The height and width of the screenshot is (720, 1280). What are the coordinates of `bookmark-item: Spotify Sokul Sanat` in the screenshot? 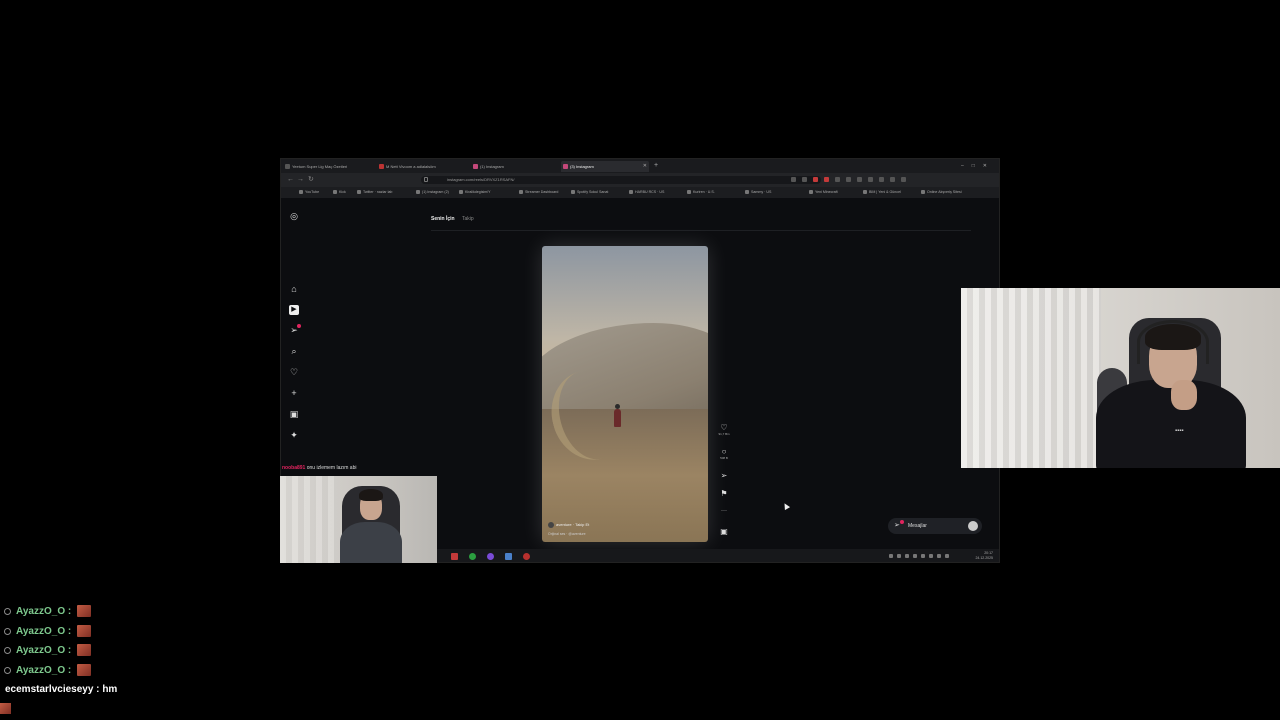 It's located at (589, 192).